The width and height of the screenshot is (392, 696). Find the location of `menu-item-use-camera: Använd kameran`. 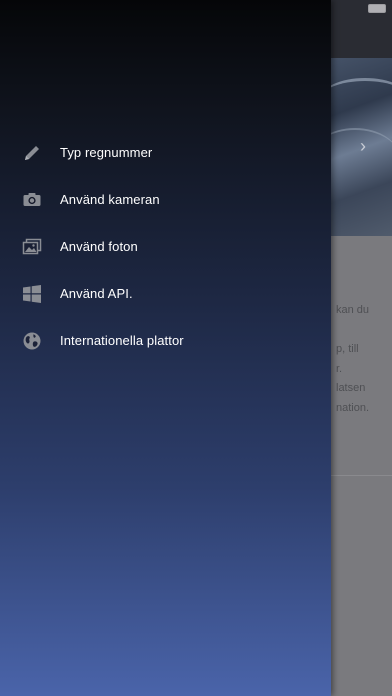

menu-item-use-camera: Använd kameran is located at coordinates (165, 199).